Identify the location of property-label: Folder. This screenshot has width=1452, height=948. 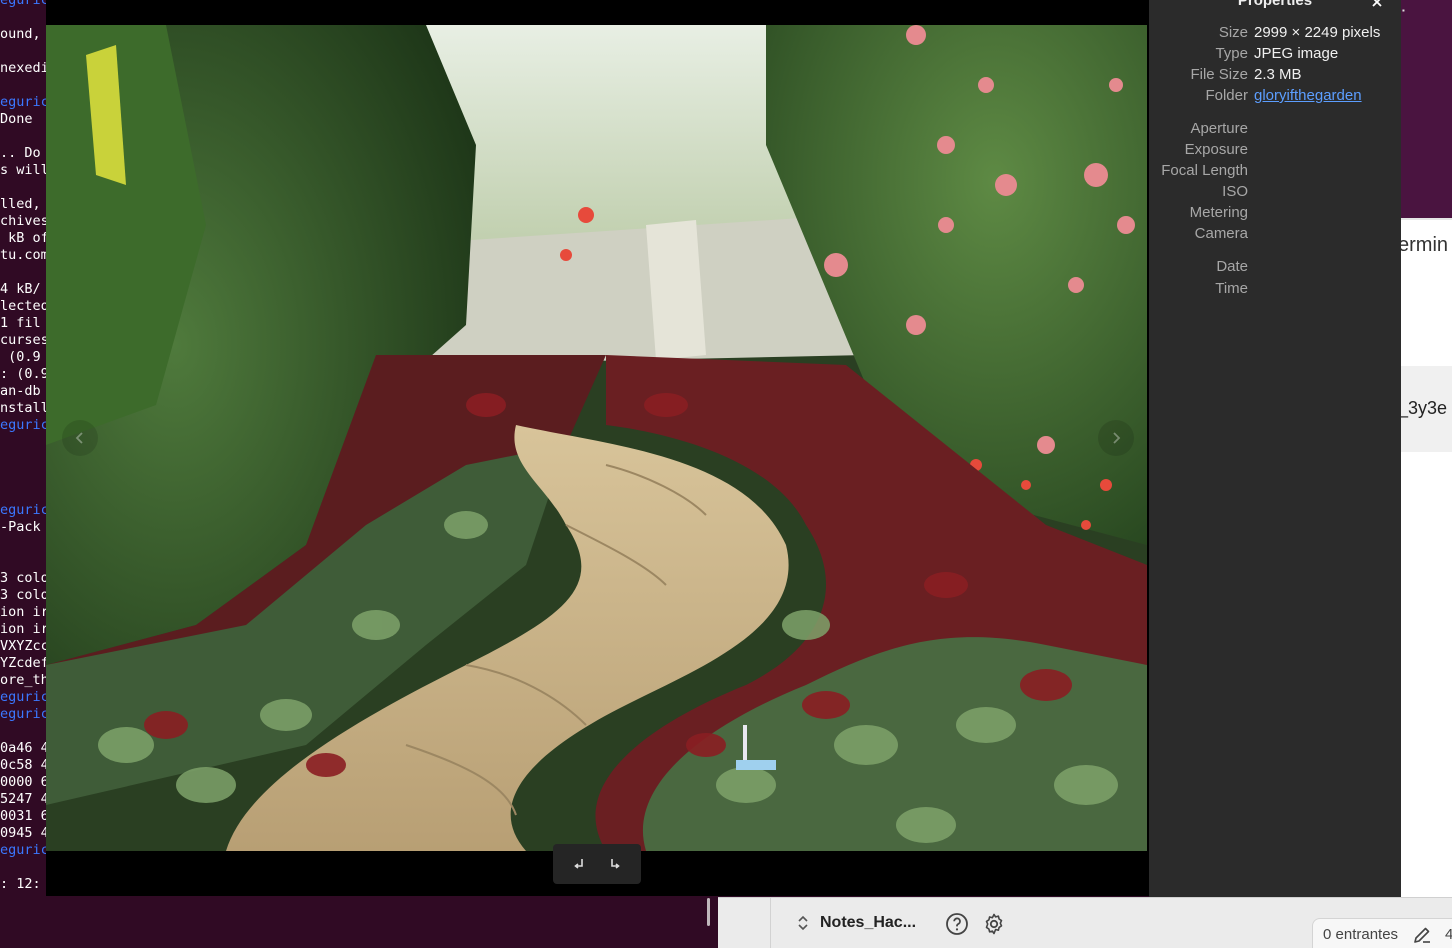
(1226, 95).